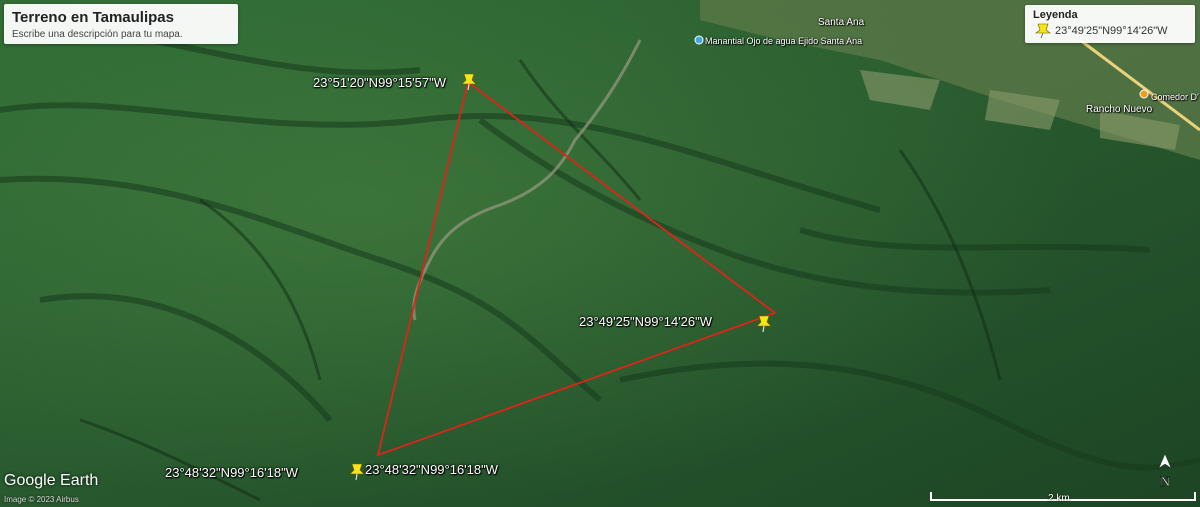 This screenshot has width=1200, height=507. What do you see at coordinates (41, 499) in the screenshot?
I see `imagery-attribution: Image © 2023 Airbus` at bounding box center [41, 499].